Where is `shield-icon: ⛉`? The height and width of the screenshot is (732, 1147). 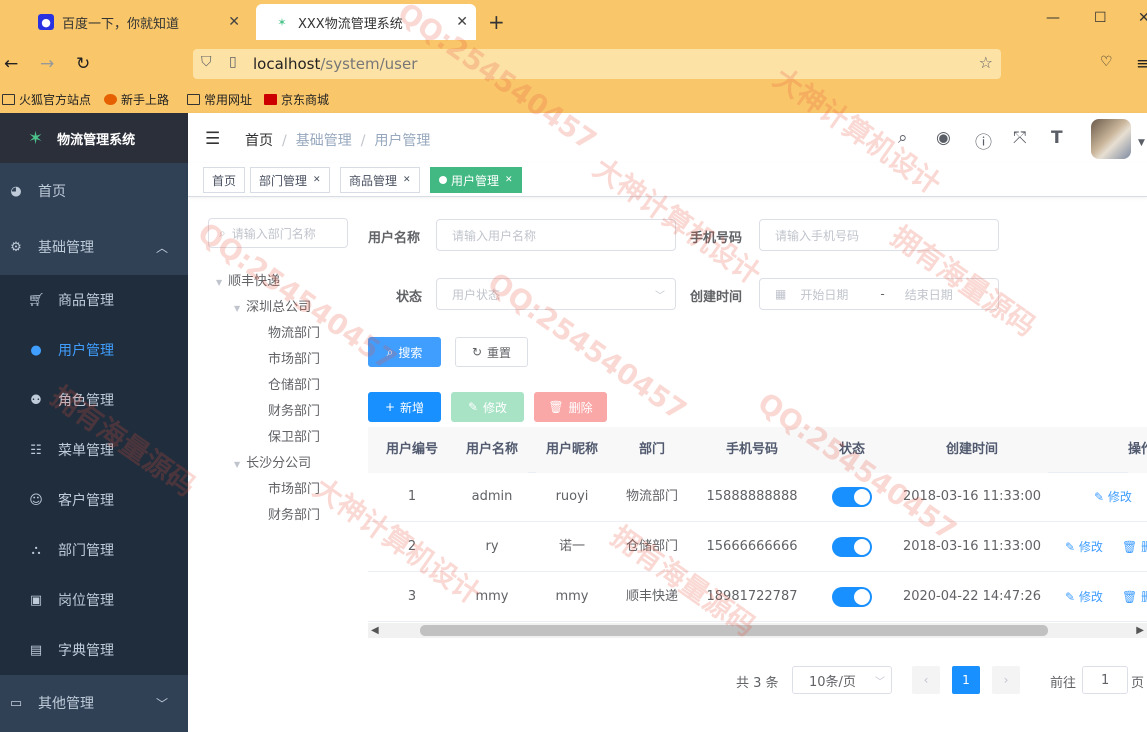
shield-icon: ⛉ is located at coordinates (206, 62).